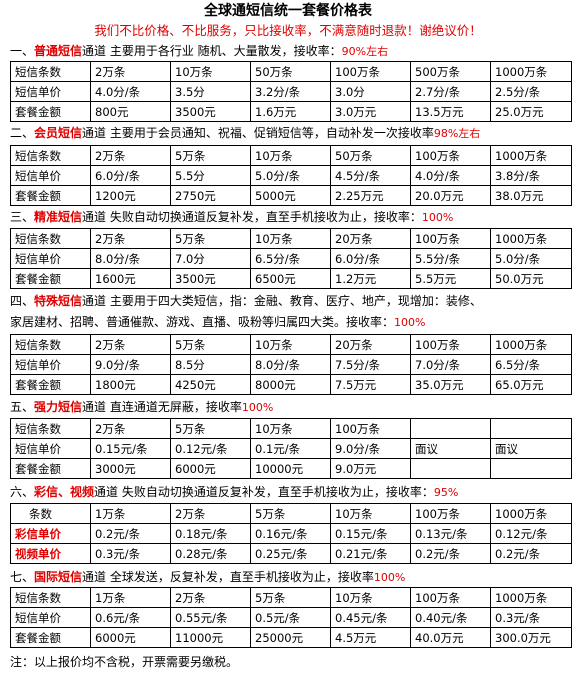  What do you see at coordinates (22, 301) in the screenshot?
I see `section-number: 四、` at bounding box center [22, 301].